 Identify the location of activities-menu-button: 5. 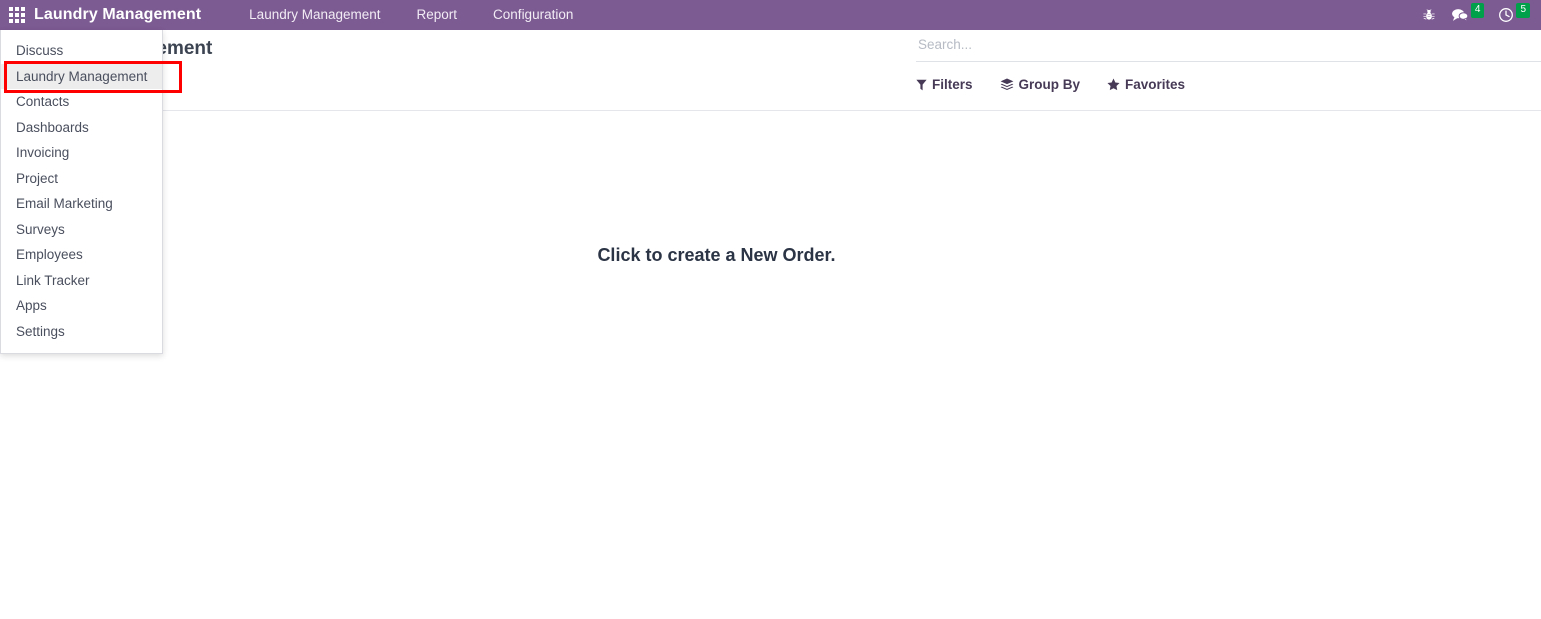
(1514, 15).